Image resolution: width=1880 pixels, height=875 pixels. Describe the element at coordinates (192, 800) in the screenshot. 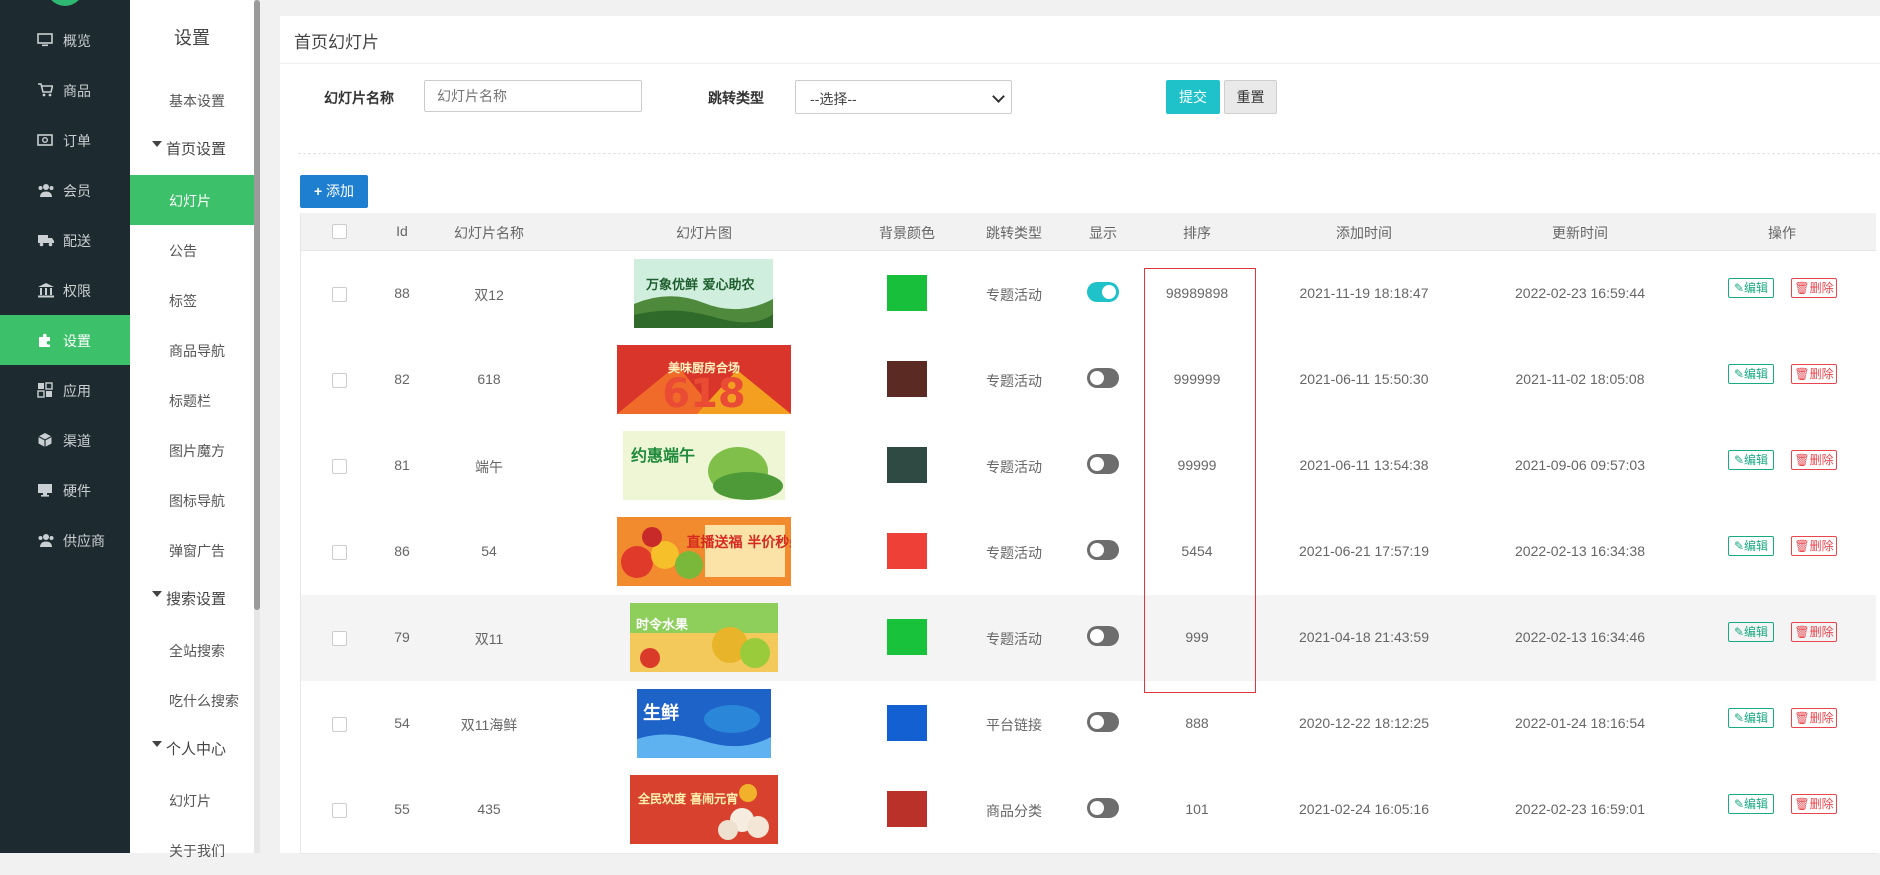

I see `subnav-item-personal-slides: 幻灯片` at that location.